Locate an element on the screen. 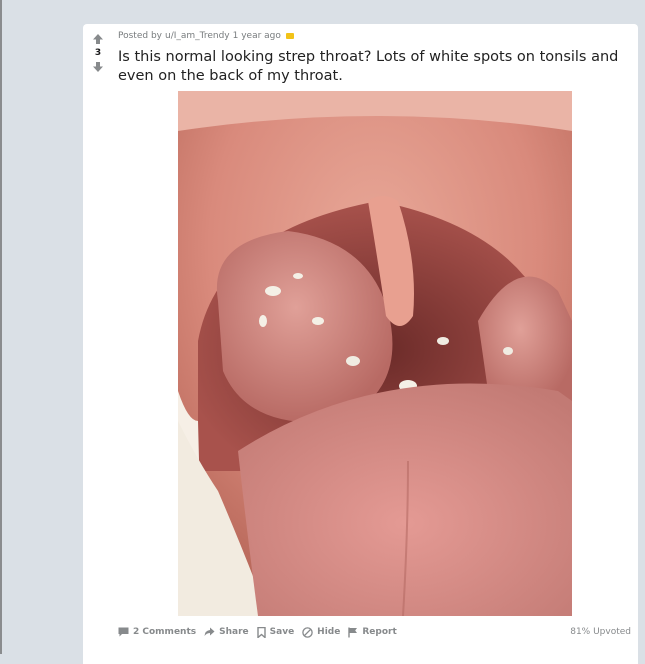 Image resolution: width=645 pixels, height=664 pixels. share-button: Share is located at coordinates (226, 632).